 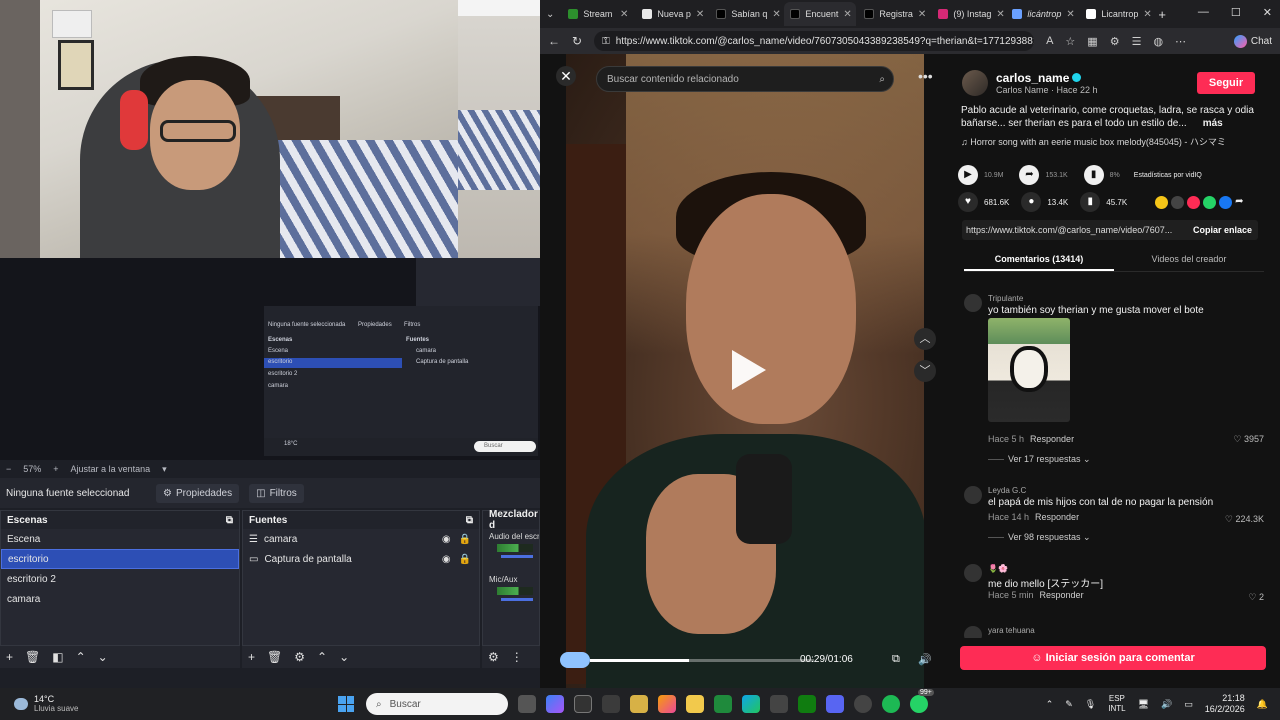 I want to click on apps-icon: ▦, so click(x=1092, y=41).